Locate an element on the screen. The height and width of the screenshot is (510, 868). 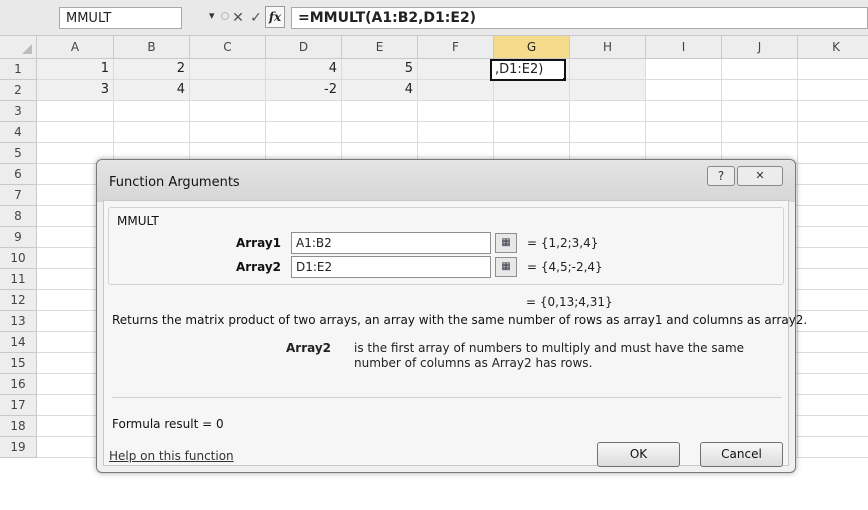
close-icon: ✕ is located at coordinates (760, 176).